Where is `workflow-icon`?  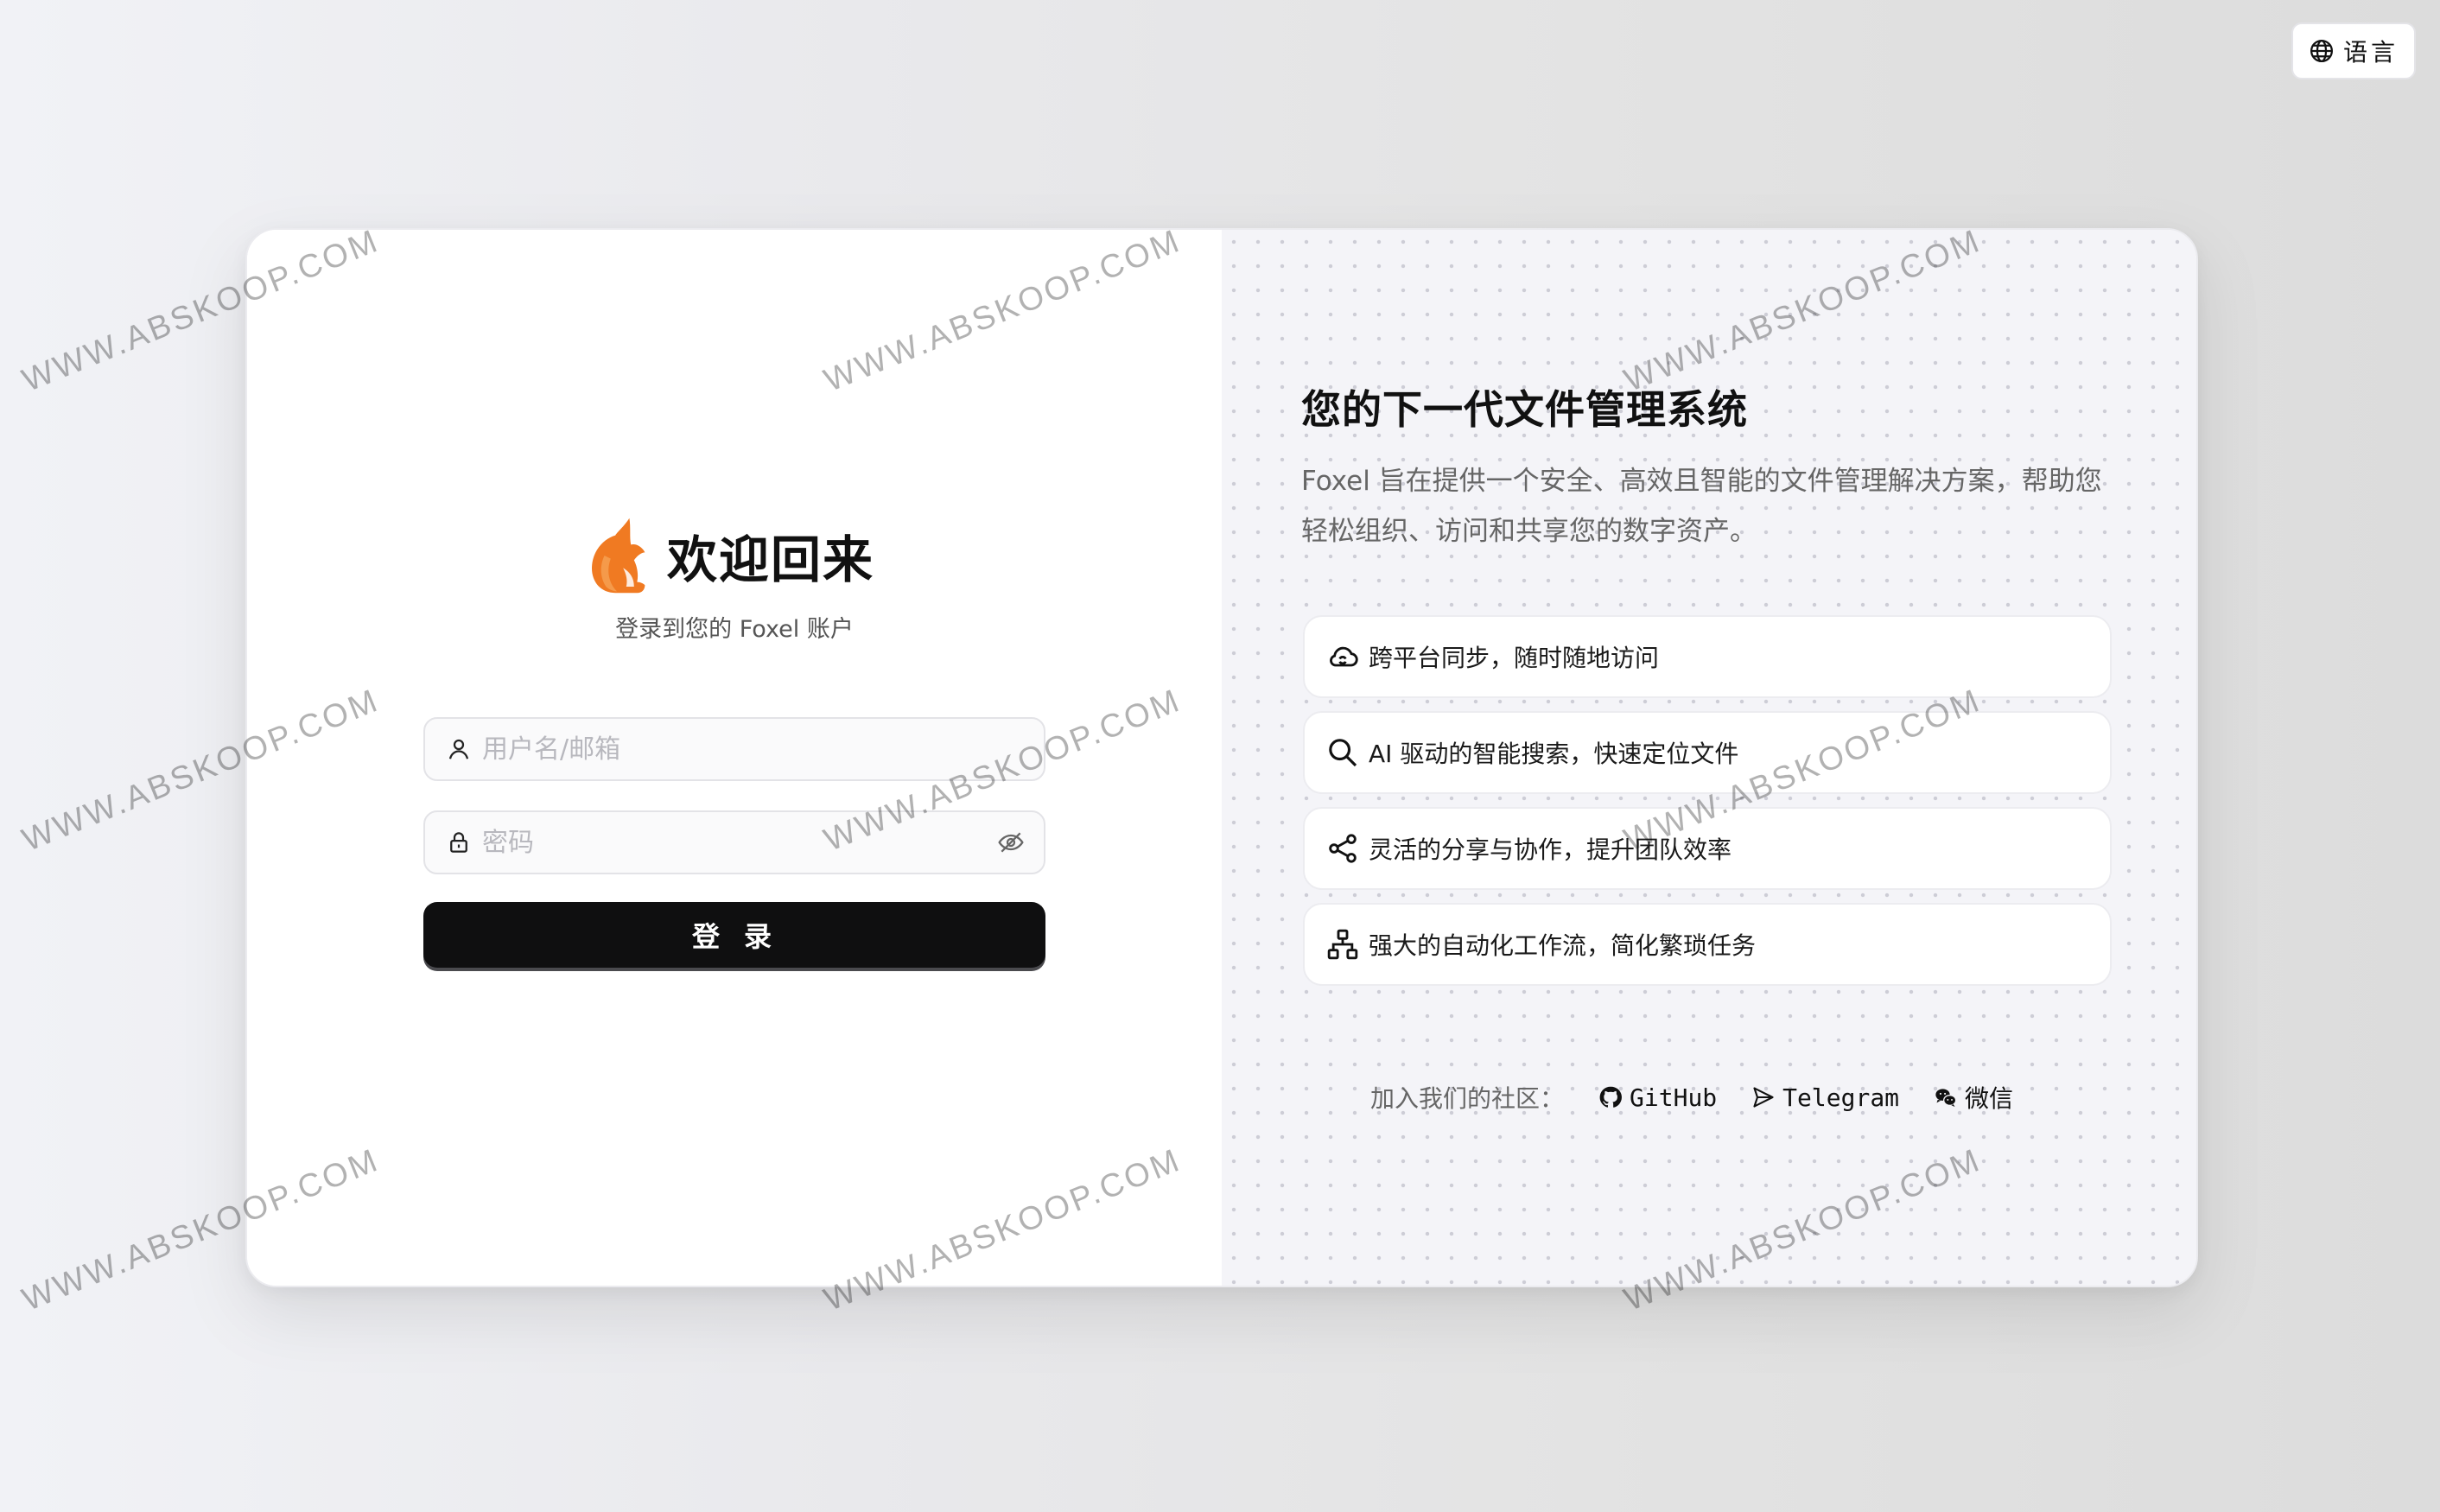 workflow-icon is located at coordinates (1343, 944).